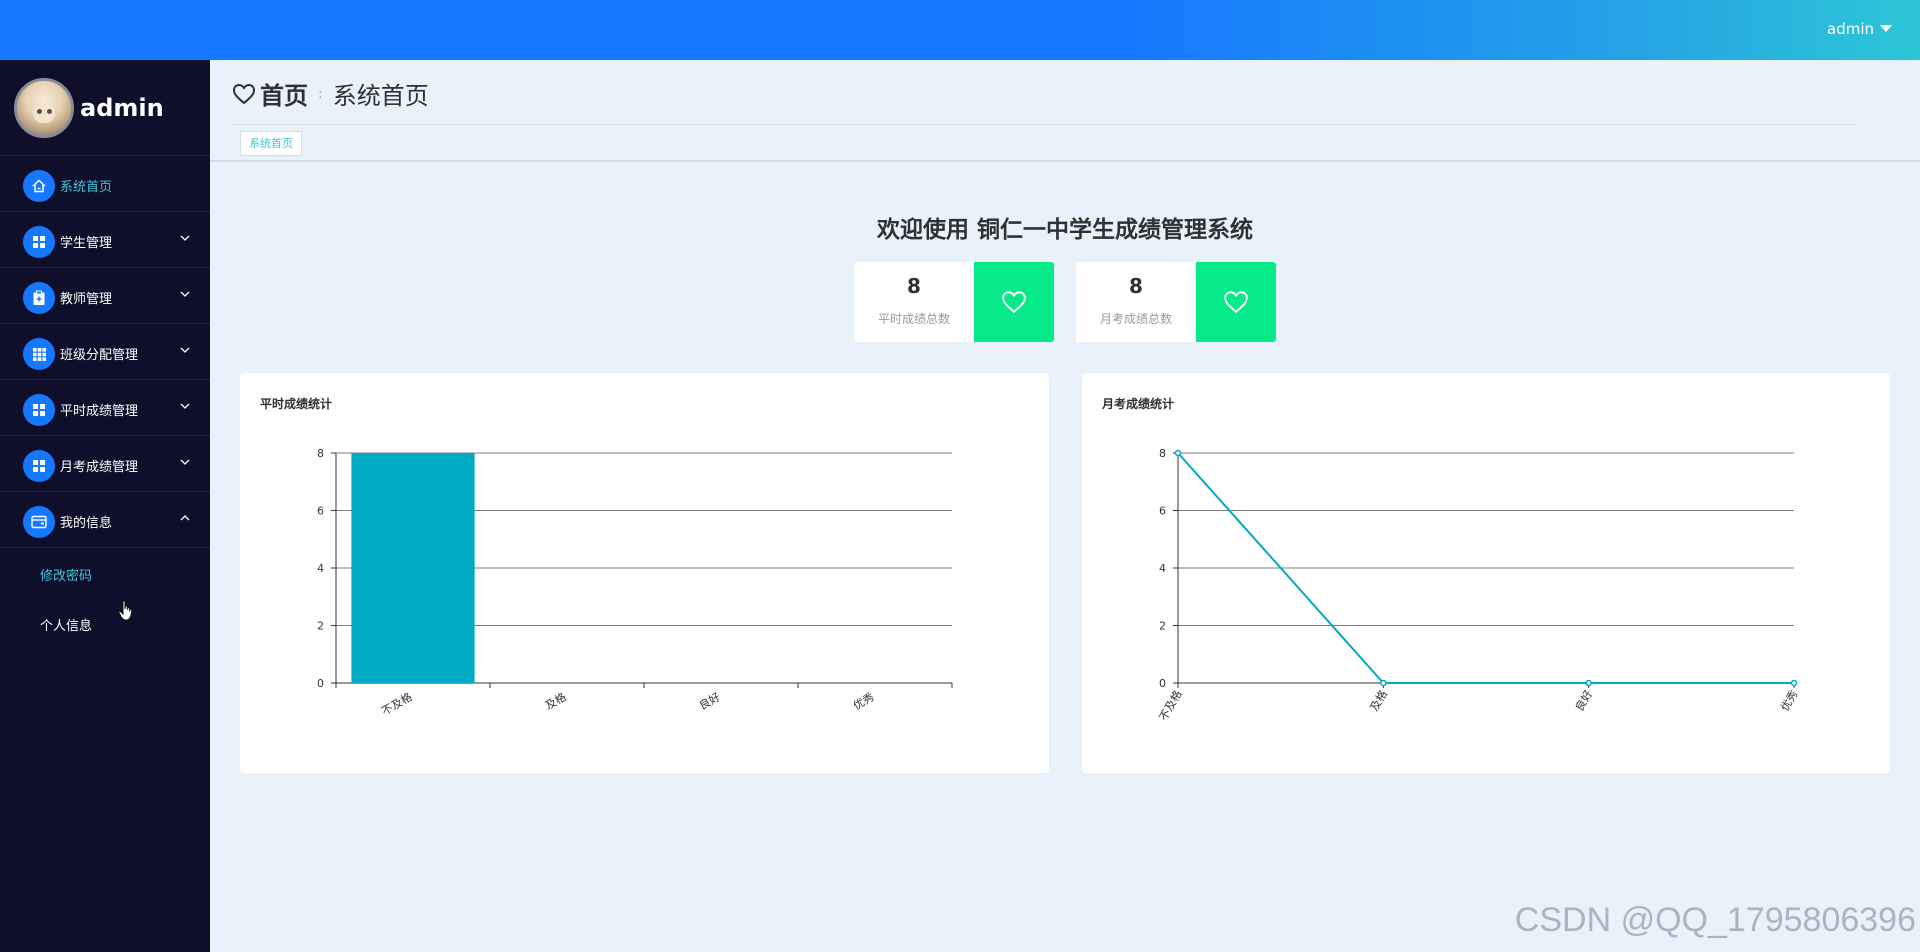 The width and height of the screenshot is (1920, 952). Describe the element at coordinates (105, 623) in the screenshot. I see `sidebar-subitem-personal-info: 个人信息` at that location.